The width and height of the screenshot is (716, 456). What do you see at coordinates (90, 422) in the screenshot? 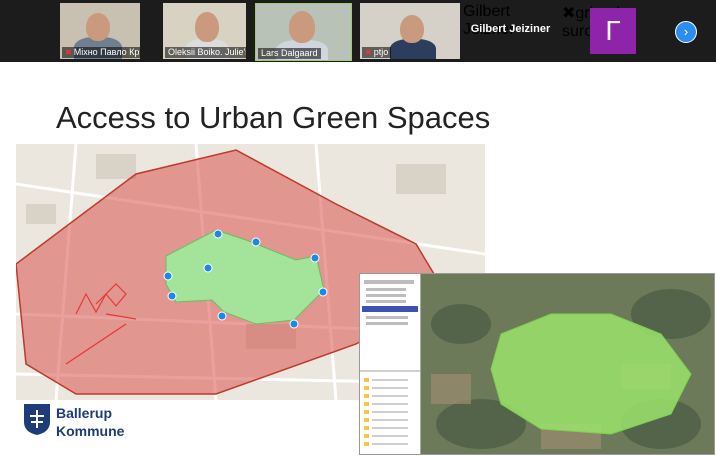
I see `logo-wordmark: Ballerup Kommune` at bounding box center [90, 422].